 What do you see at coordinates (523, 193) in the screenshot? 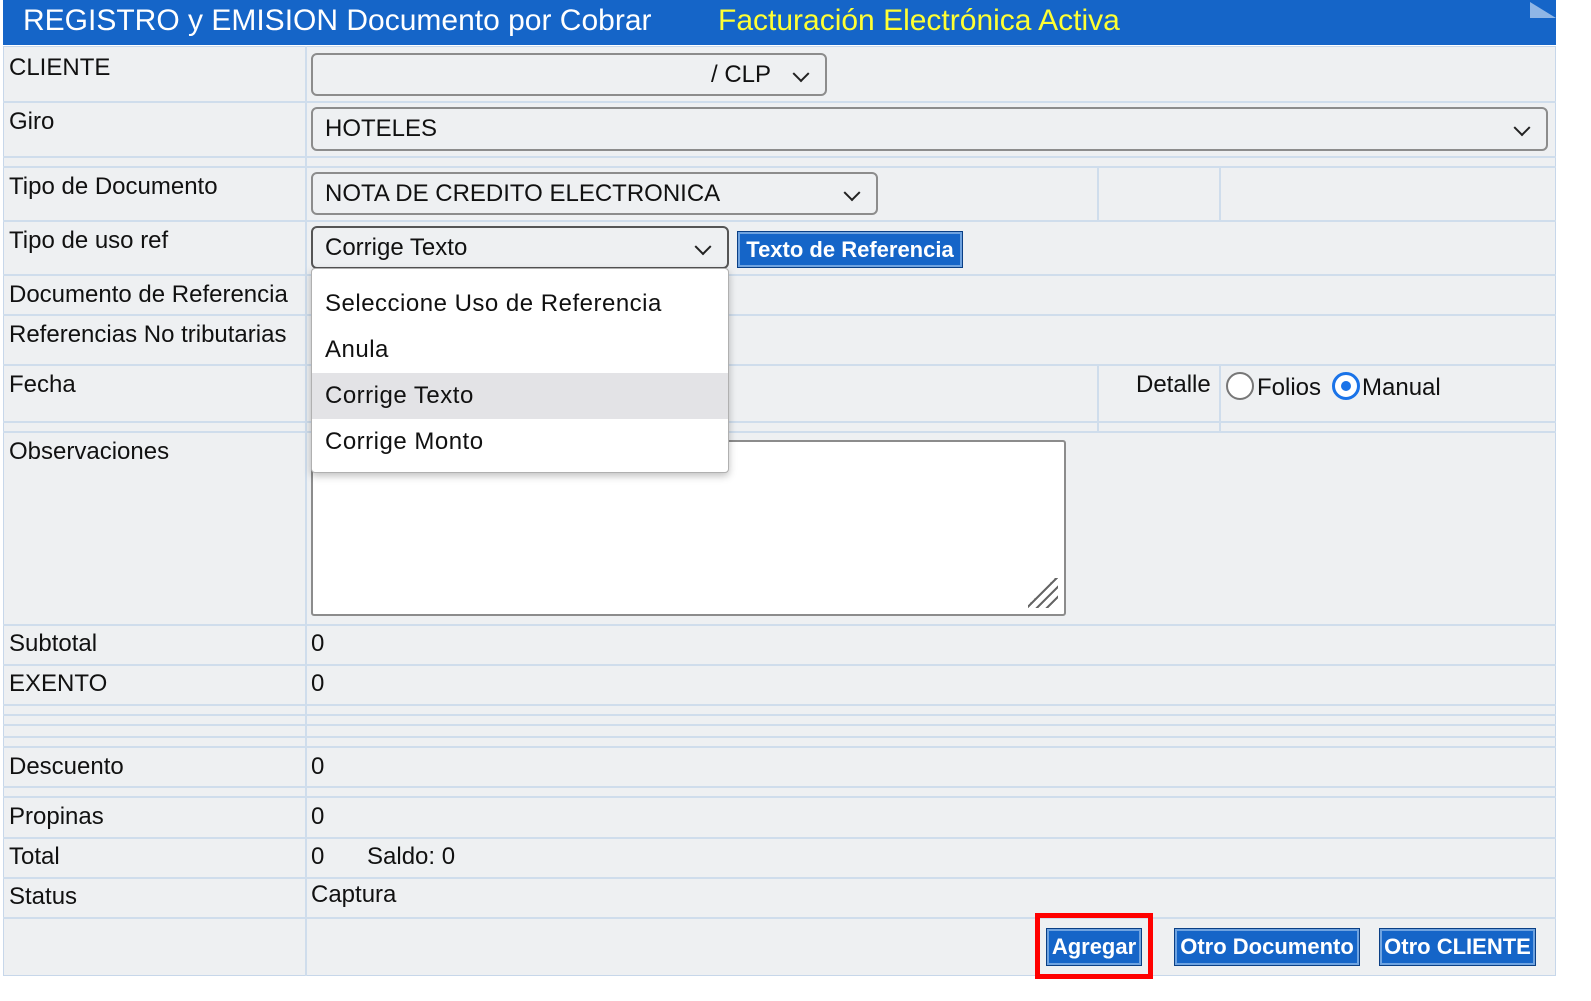
I see `tipo-documento-value: NOTA DE CREDITO ELECTRONICA` at bounding box center [523, 193].